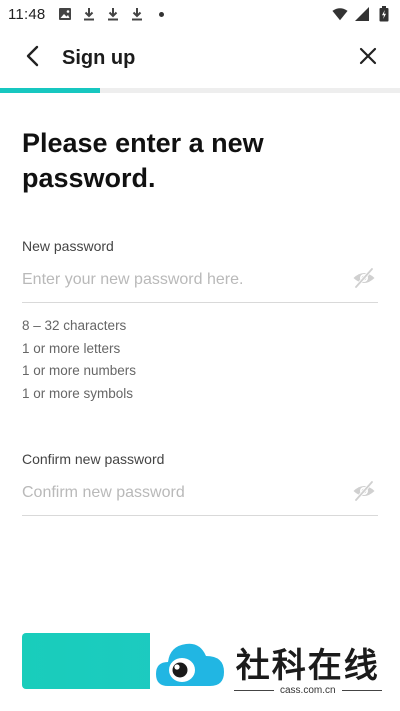  I want to click on watermark-subtitle-row: cass.com.cn, so click(308, 690).